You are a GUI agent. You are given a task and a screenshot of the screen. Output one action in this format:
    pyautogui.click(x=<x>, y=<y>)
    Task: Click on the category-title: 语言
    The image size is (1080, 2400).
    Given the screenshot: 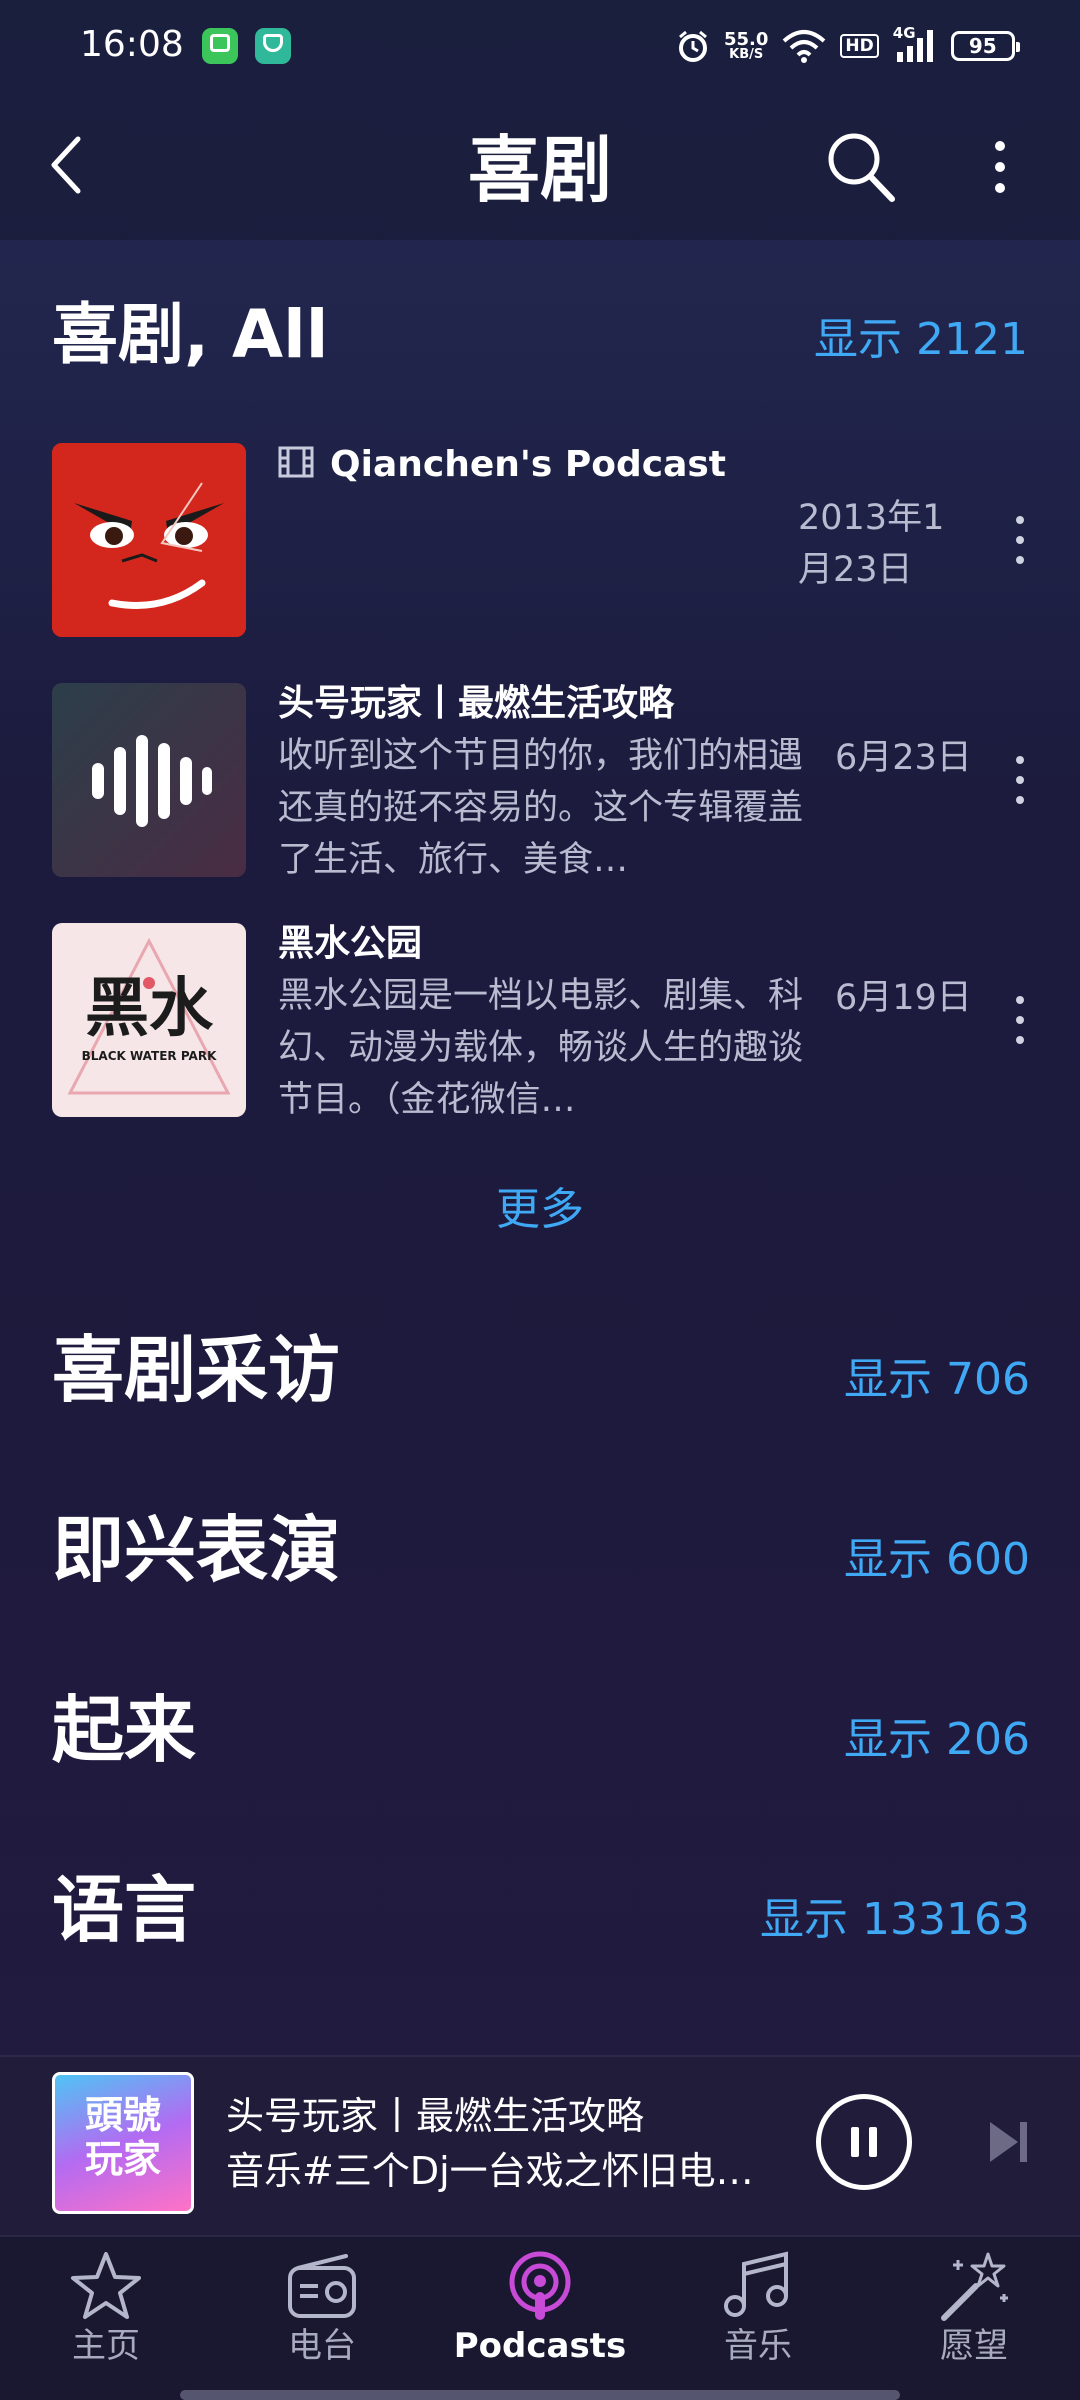 What is the action you would take?
    pyautogui.click(x=124, y=1910)
    